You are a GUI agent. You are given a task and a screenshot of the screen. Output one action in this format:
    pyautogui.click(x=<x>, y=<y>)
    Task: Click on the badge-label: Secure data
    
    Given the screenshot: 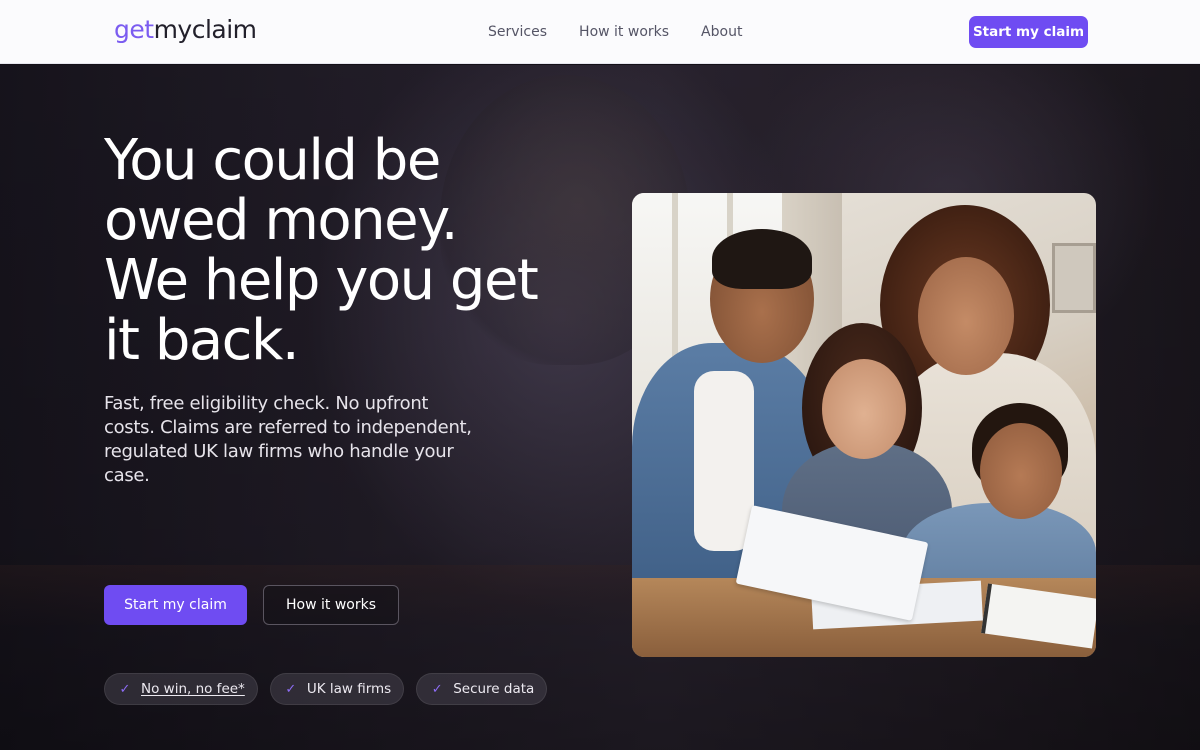 What is the action you would take?
    pyautogui.click(x=494, y=689)
    